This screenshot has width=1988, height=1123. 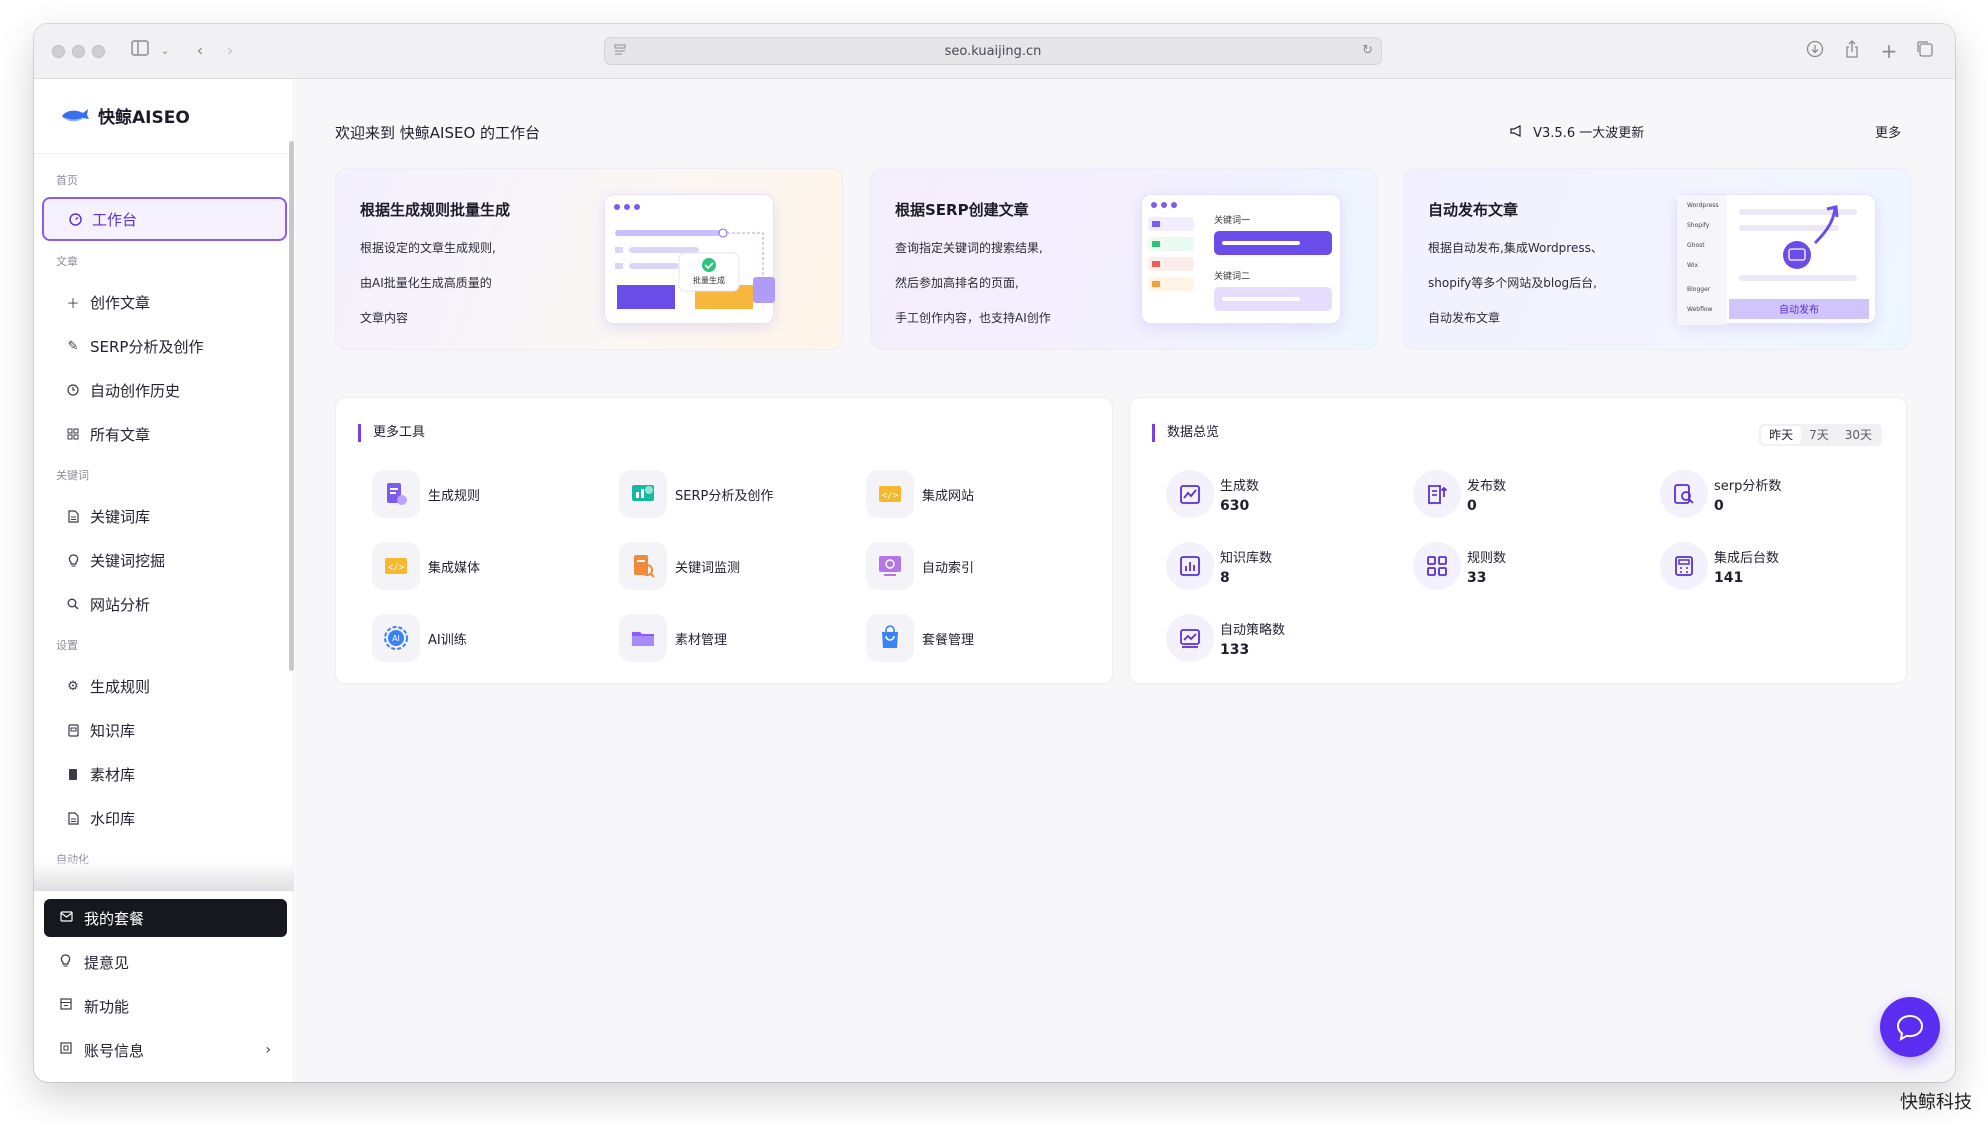 What do you see at coordinates (1185, 433) in the screenshot?
I see `panel-title: 数据总览` at bounding box center [1185, 433].